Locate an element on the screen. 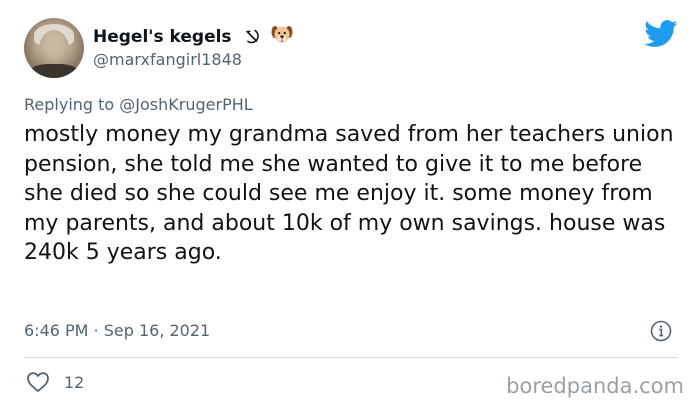 The height and width of the screenshot is (410, 700). replying-to: Replying to @JoshKrugerPHL is located at coordinates (138, 105).